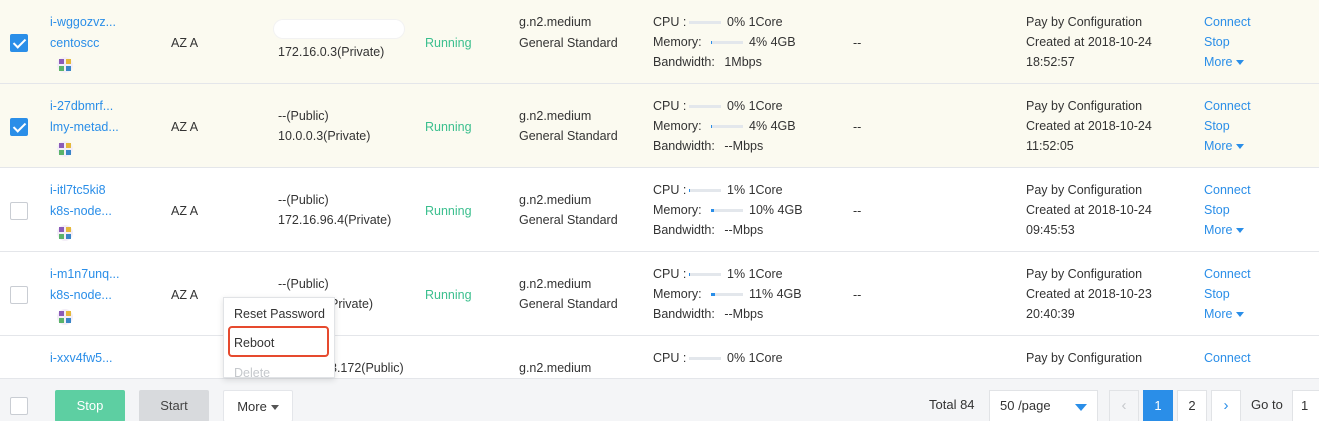  Describe the element at coordinates (335, 220) in the screenshot. I see `private-ip: 172.16.96.4(Private)` at that location.